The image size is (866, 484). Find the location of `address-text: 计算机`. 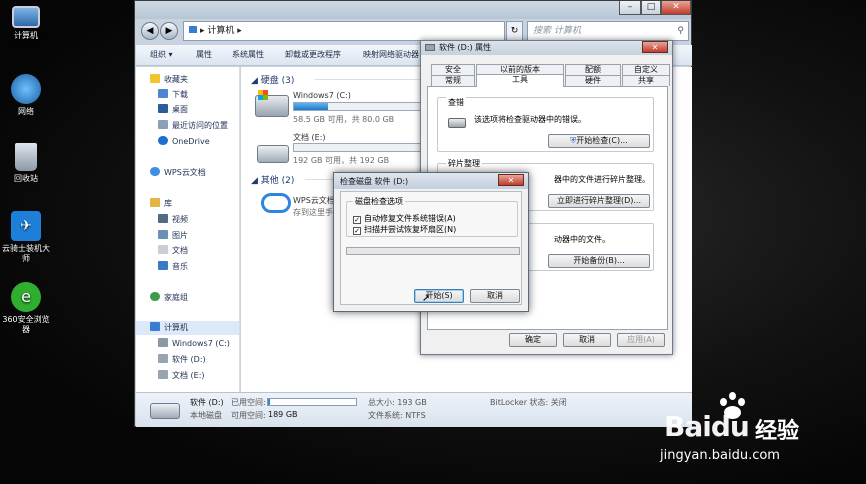

address-text: 计算机 is located at coordinates (221, 31).